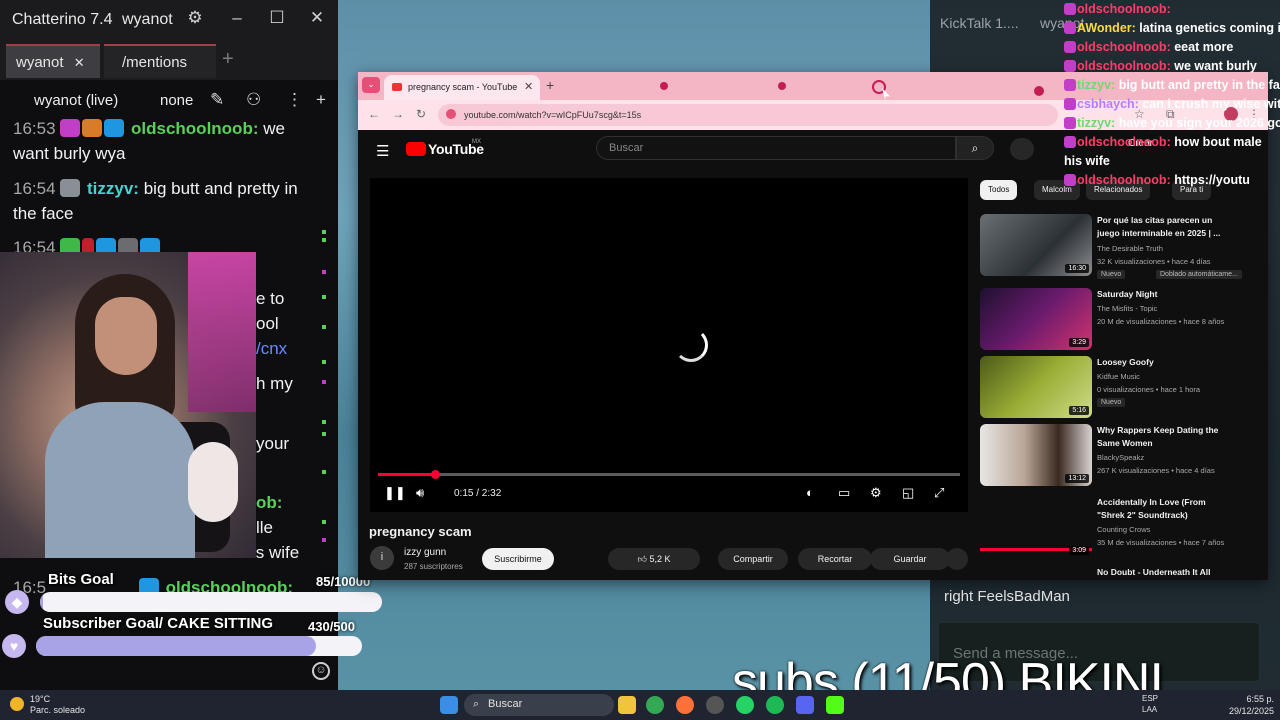 This screenshot has height=720, width=1280. Describe the element at coordinates (176, 100) in the screenshot. I see `chat-mode: none` at that location.